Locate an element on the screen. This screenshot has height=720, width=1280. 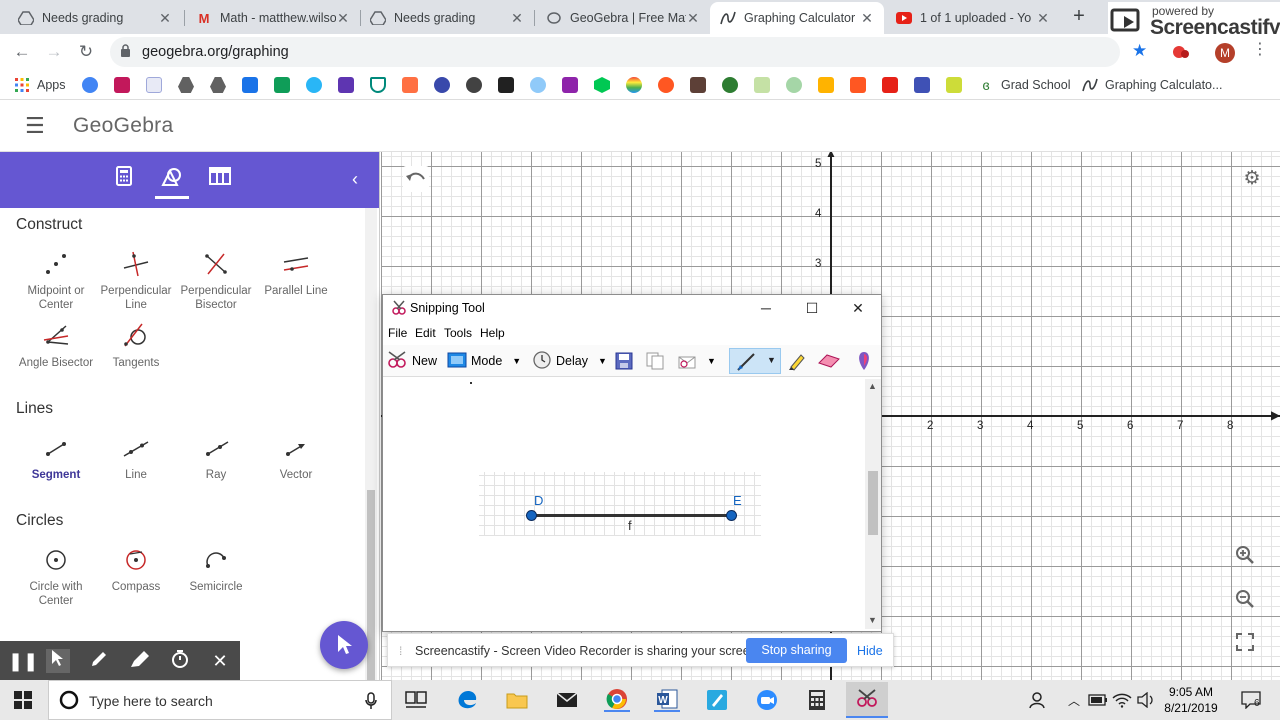
tool-perpendicular-bisector: Perpendicular Bisector is located at coordinates (216, 281).